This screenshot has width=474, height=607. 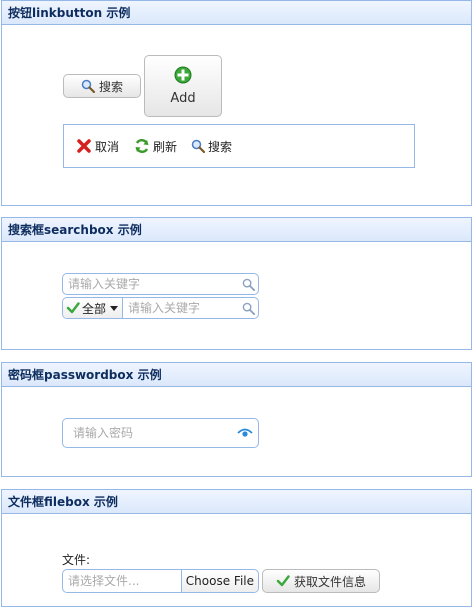 What do you see at coordinates (183, 75) in the screenshot?
I see `add-icon` at bounding box center [183, 75].